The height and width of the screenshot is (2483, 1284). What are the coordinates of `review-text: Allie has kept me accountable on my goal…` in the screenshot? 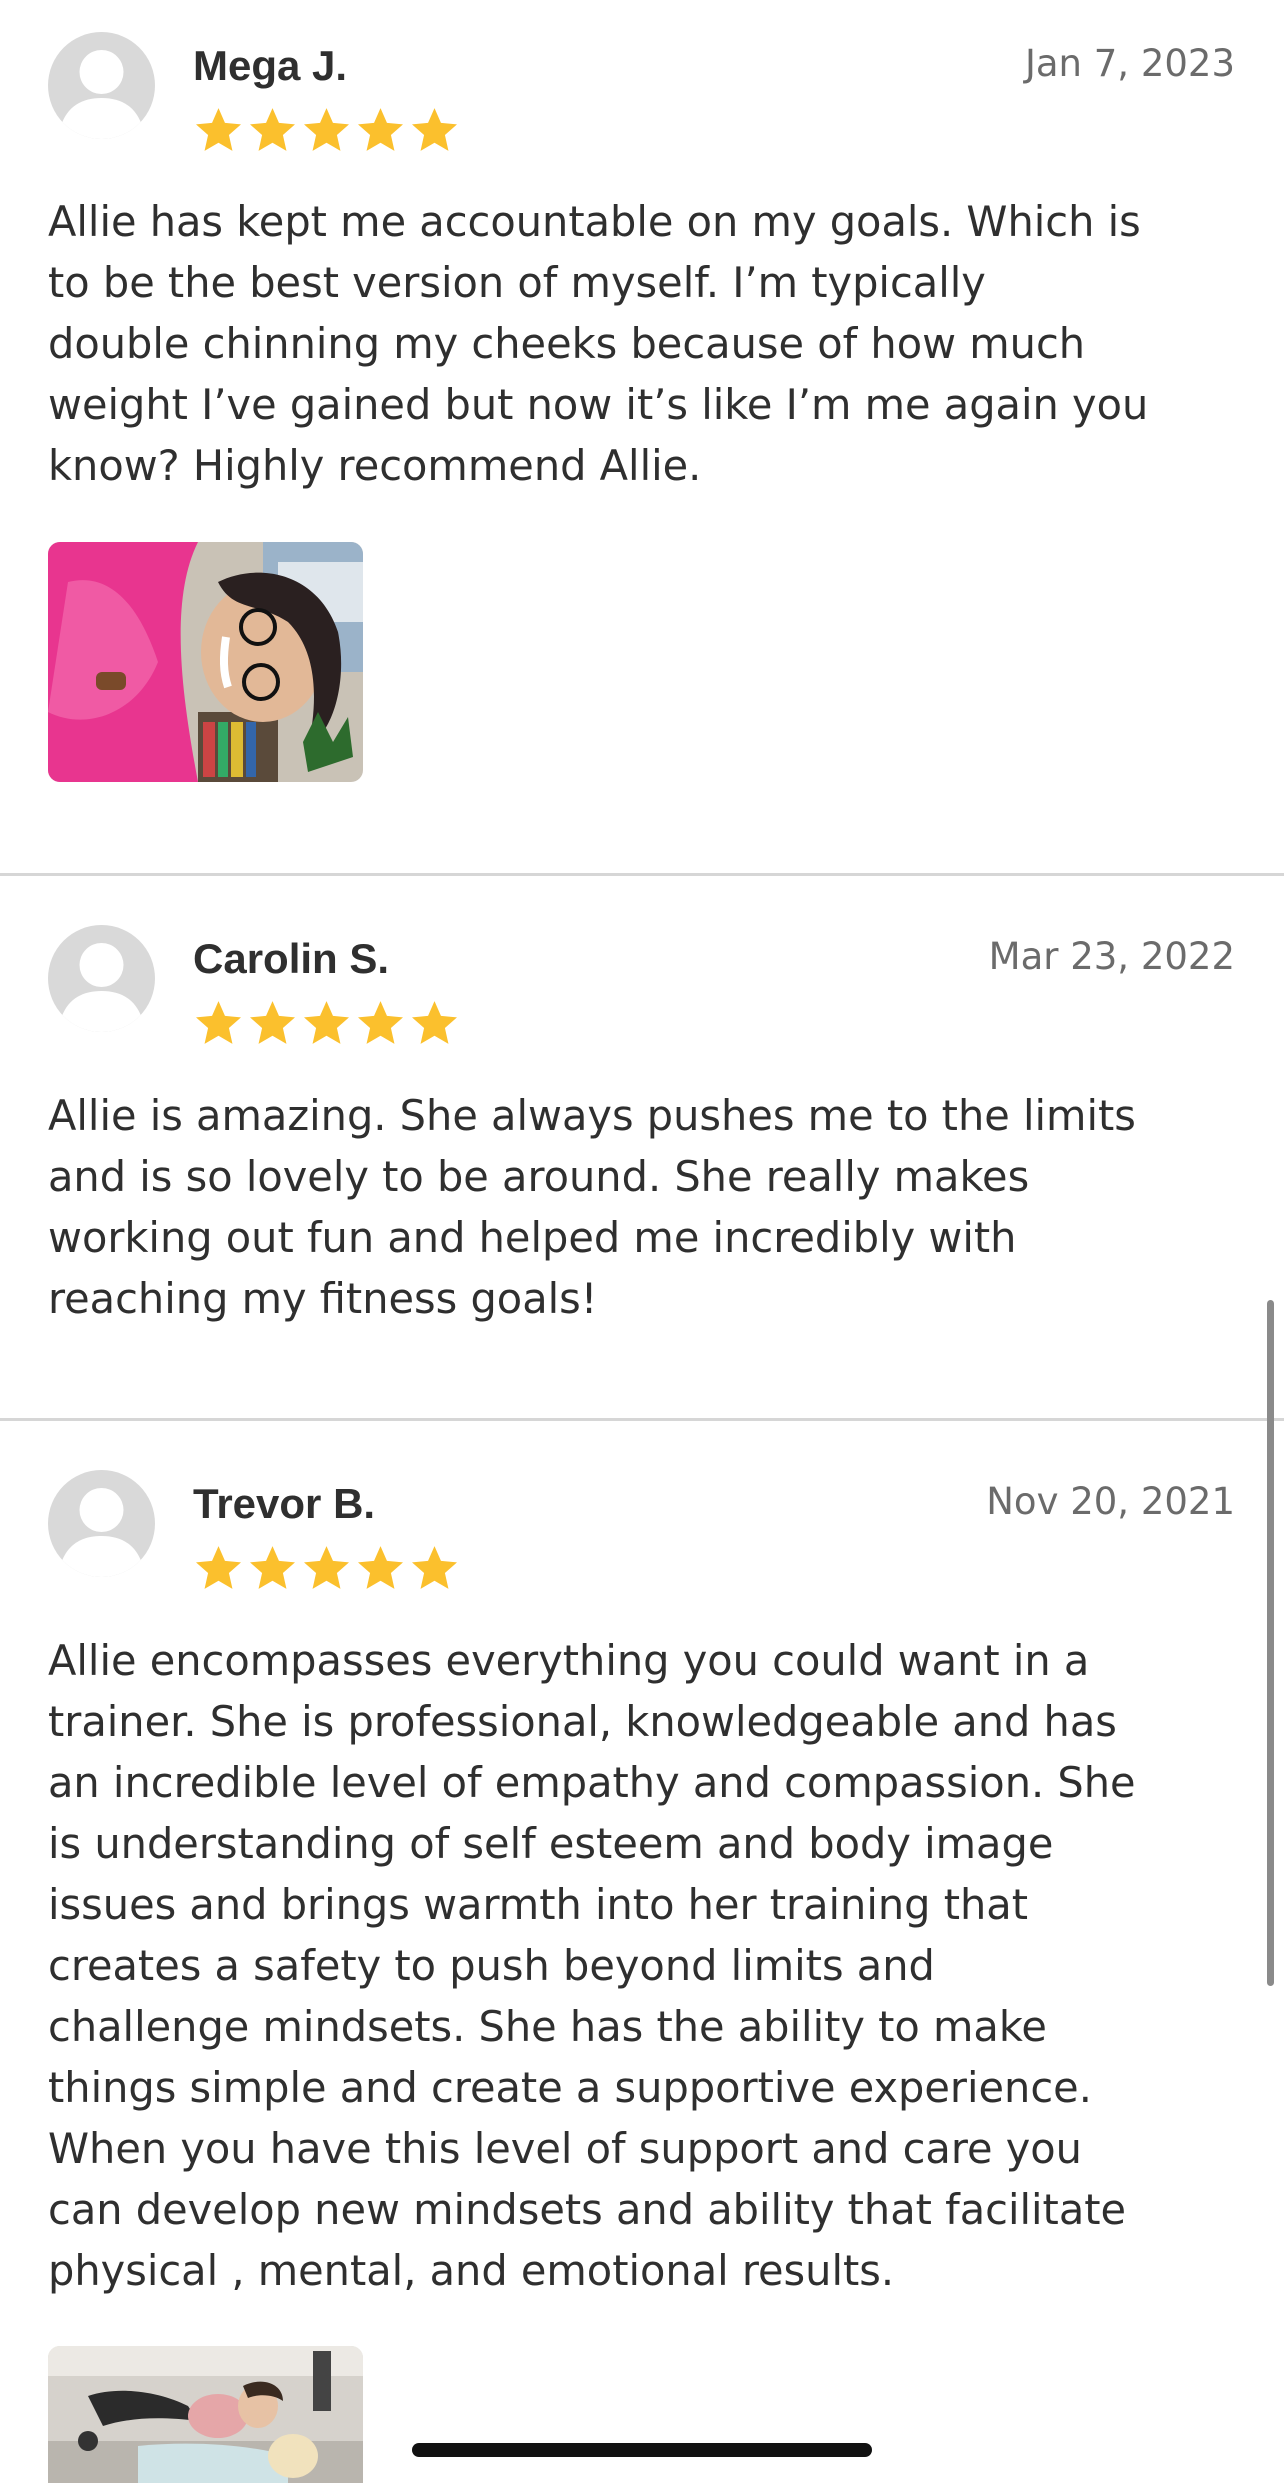 It's located at (598, 343).